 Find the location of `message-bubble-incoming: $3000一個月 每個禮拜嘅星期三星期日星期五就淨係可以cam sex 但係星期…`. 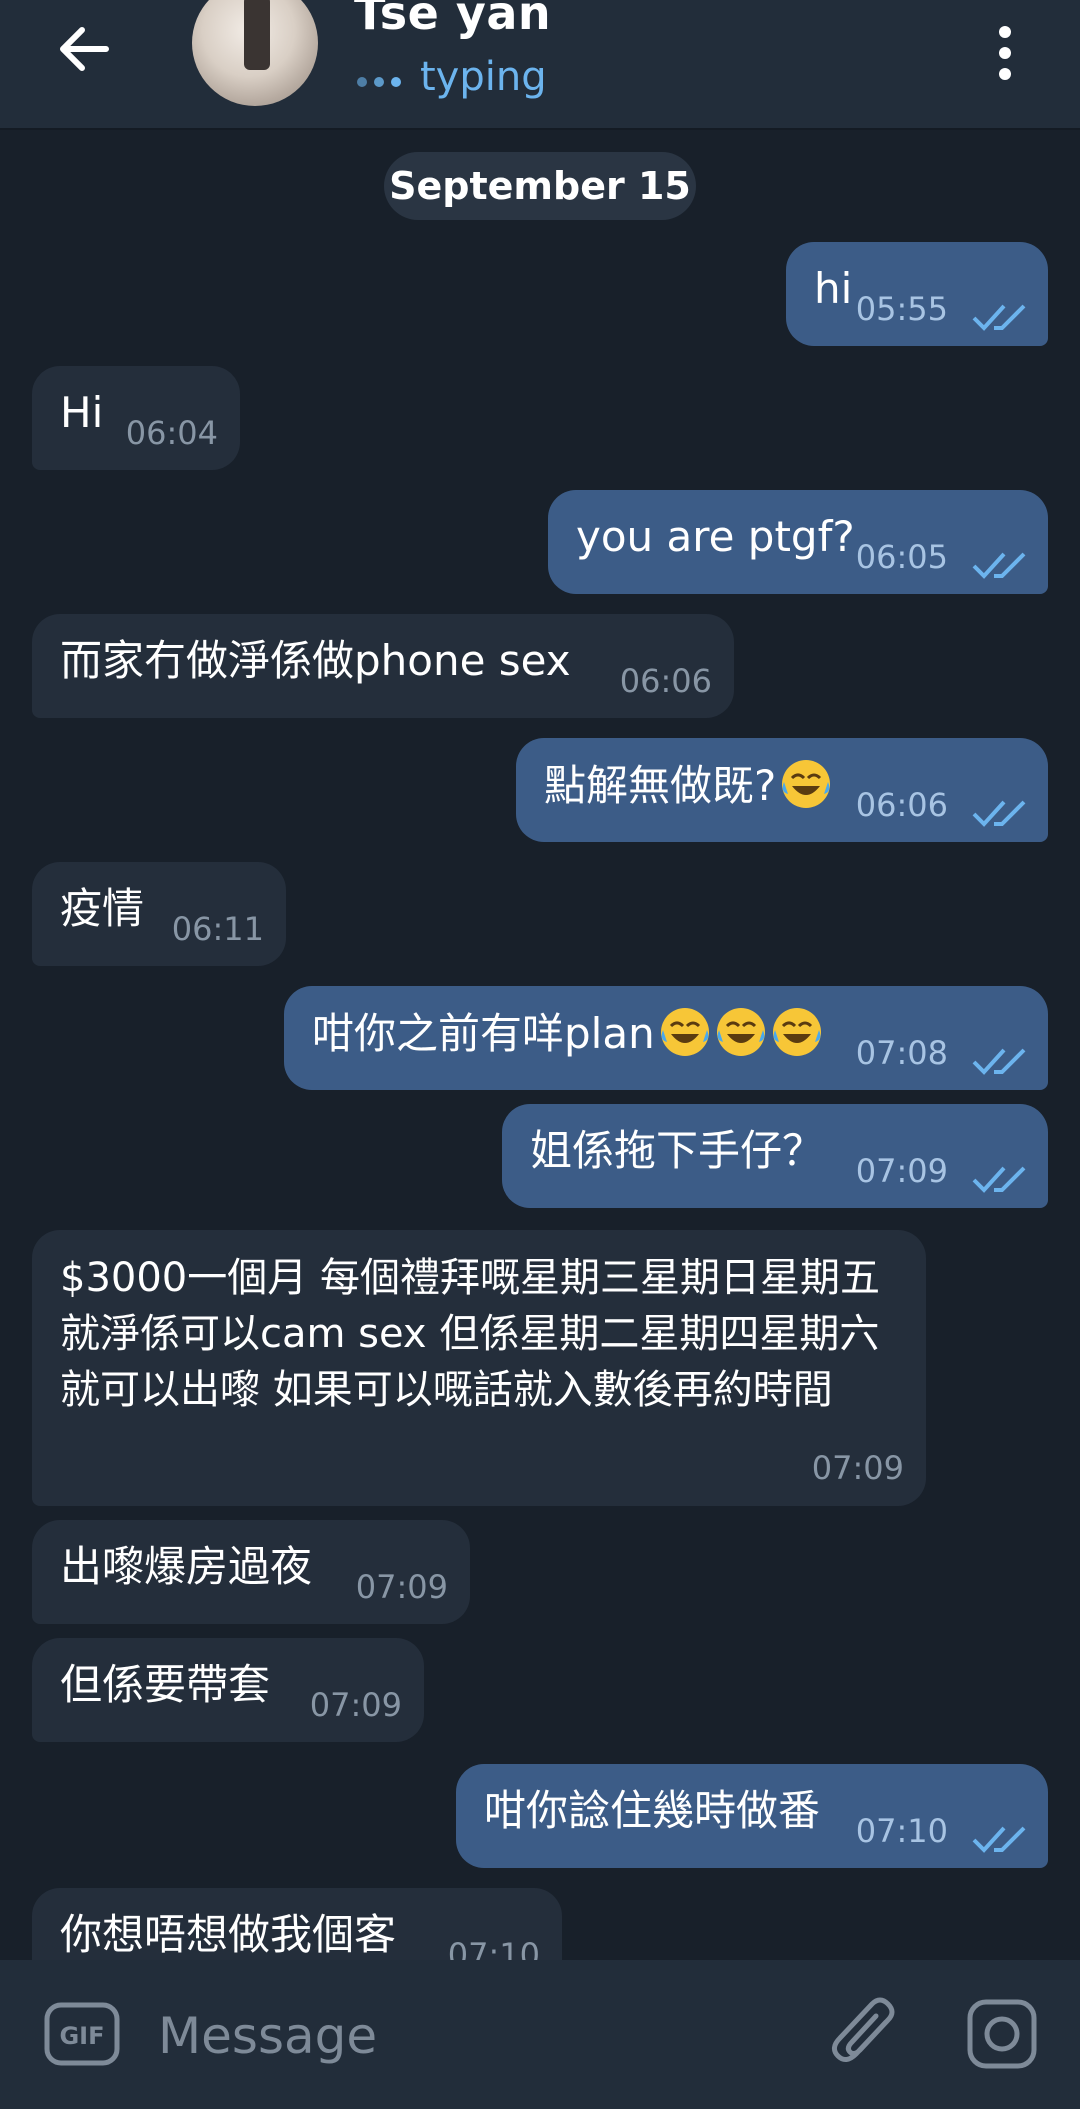

message-bubble-incoming: $3000一個月 每個禮拜嘅星期三星期日星期五就淨係可以cam sex 但係星期… is located at coordinates (479, 1368).